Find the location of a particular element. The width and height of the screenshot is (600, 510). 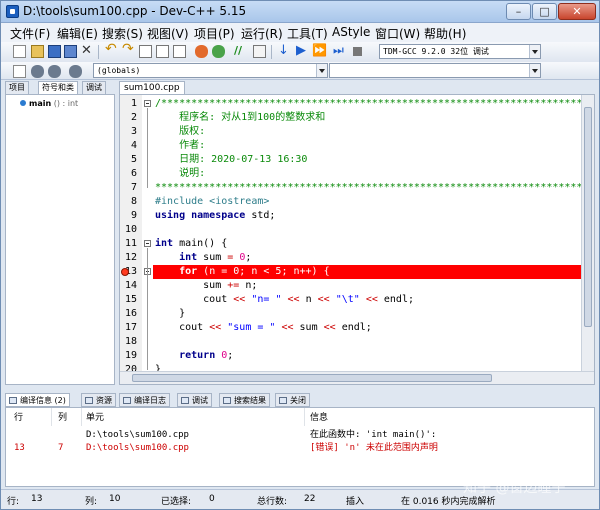

message-row: 13 7 D:\tools\sum100.cpp [错误] 'n' 未在此范围内声明 is located at coordinates (300, 448).